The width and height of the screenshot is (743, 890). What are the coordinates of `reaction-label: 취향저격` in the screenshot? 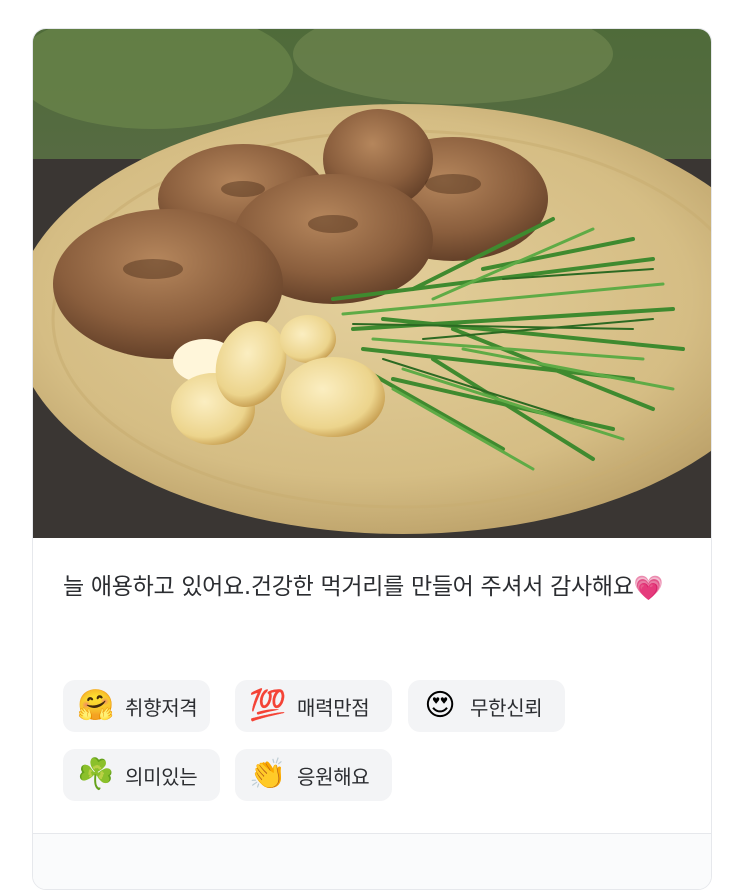 It's located at (161, 707).